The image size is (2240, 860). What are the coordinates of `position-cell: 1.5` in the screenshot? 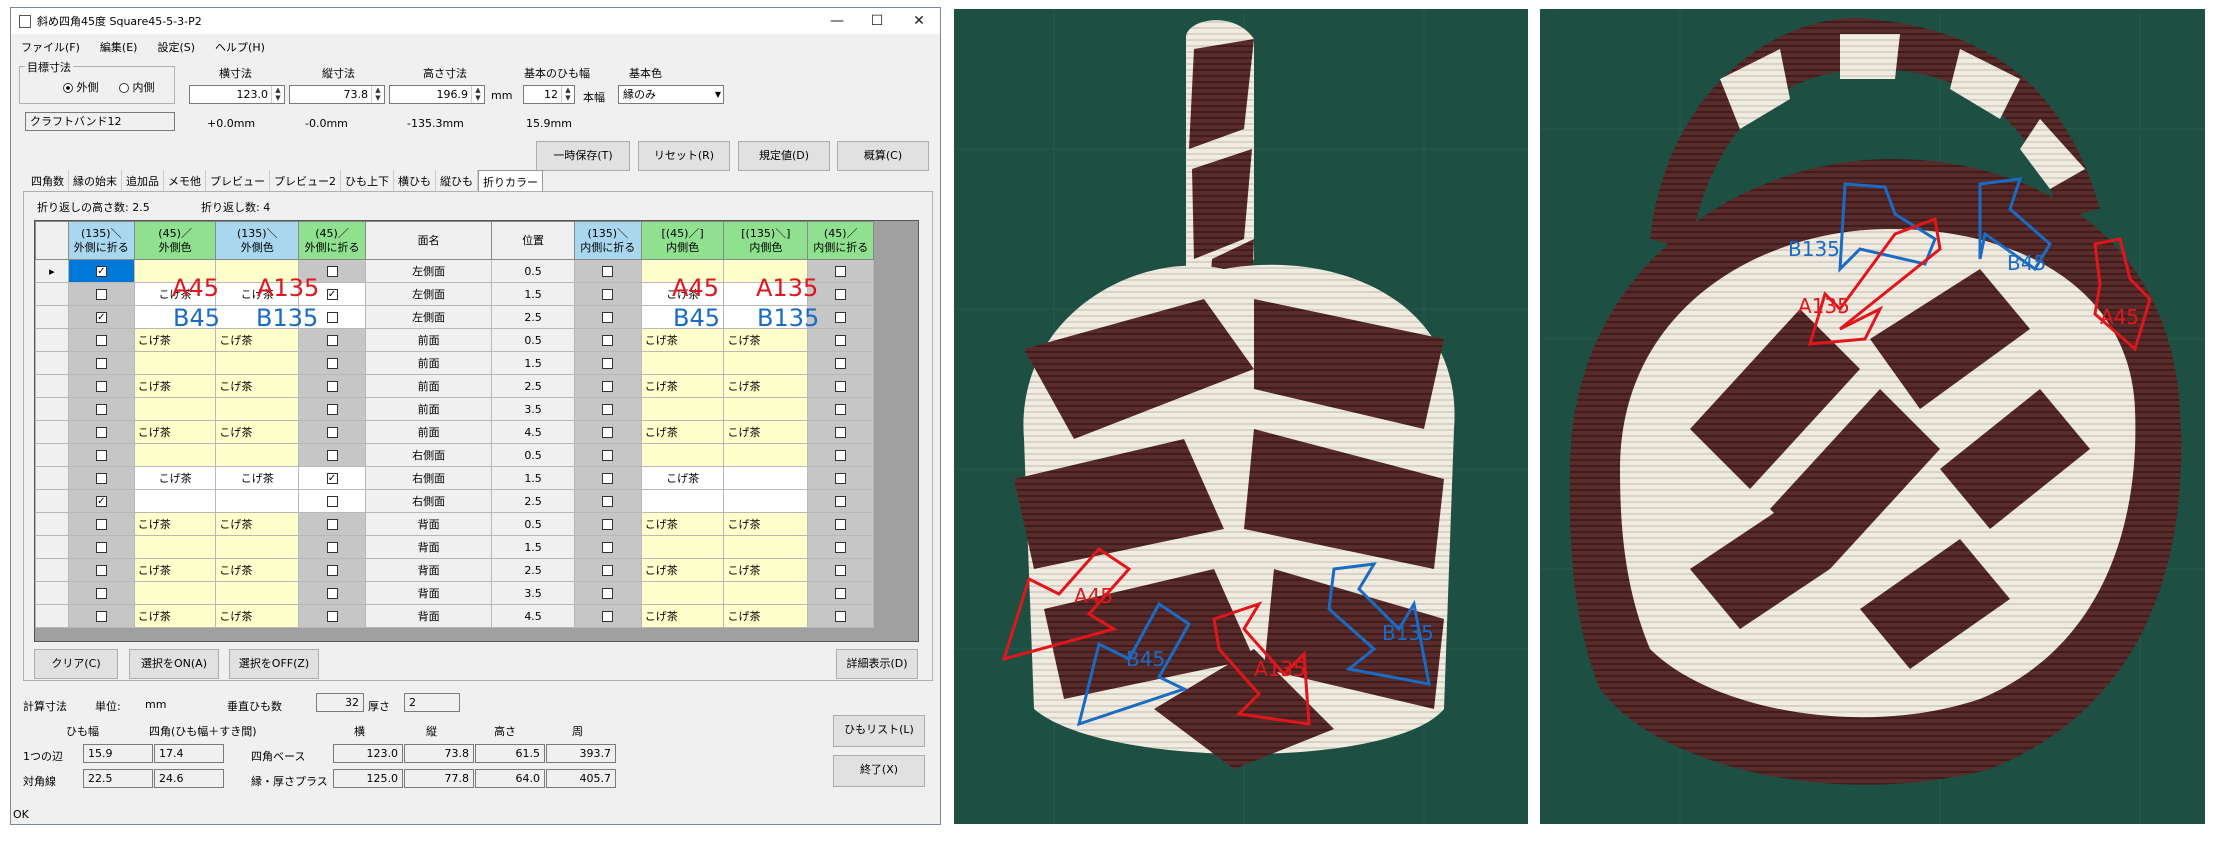 It's located at (533, 478).